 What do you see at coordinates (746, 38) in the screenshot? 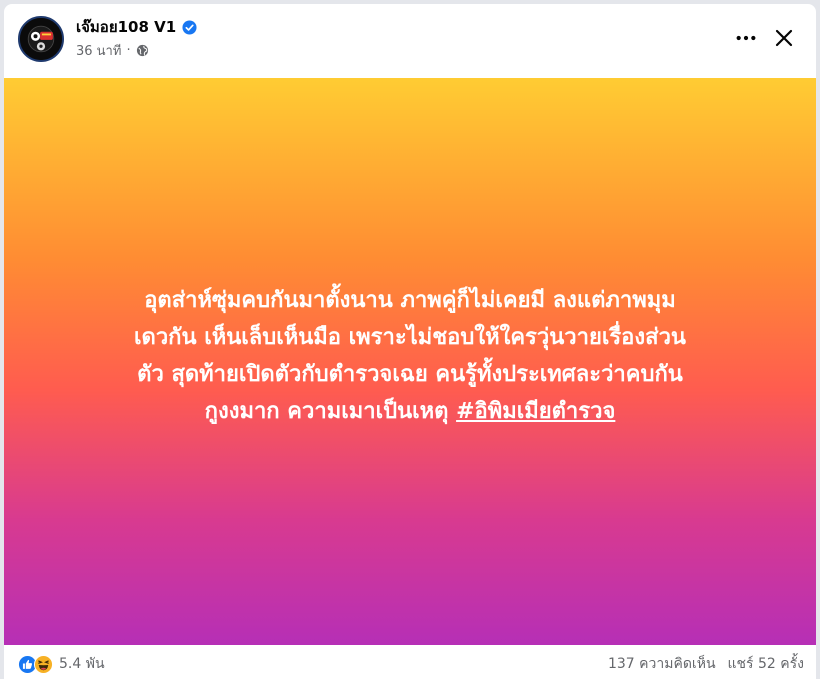
I see `more-options-icon` at bounding box center [746, 38].